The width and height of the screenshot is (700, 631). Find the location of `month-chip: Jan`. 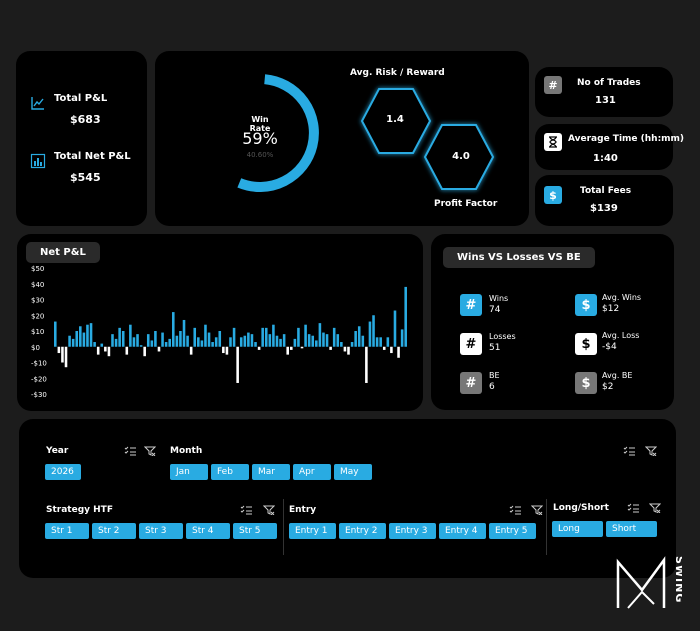

month-chip: Jan is located at coordinates (189, 472).